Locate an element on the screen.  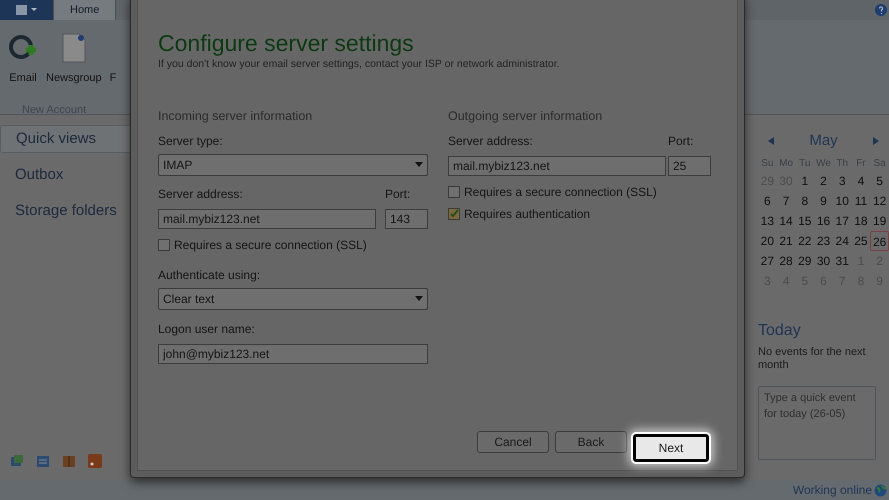
calendar-day: 23 is located at coordinates (823, 240).